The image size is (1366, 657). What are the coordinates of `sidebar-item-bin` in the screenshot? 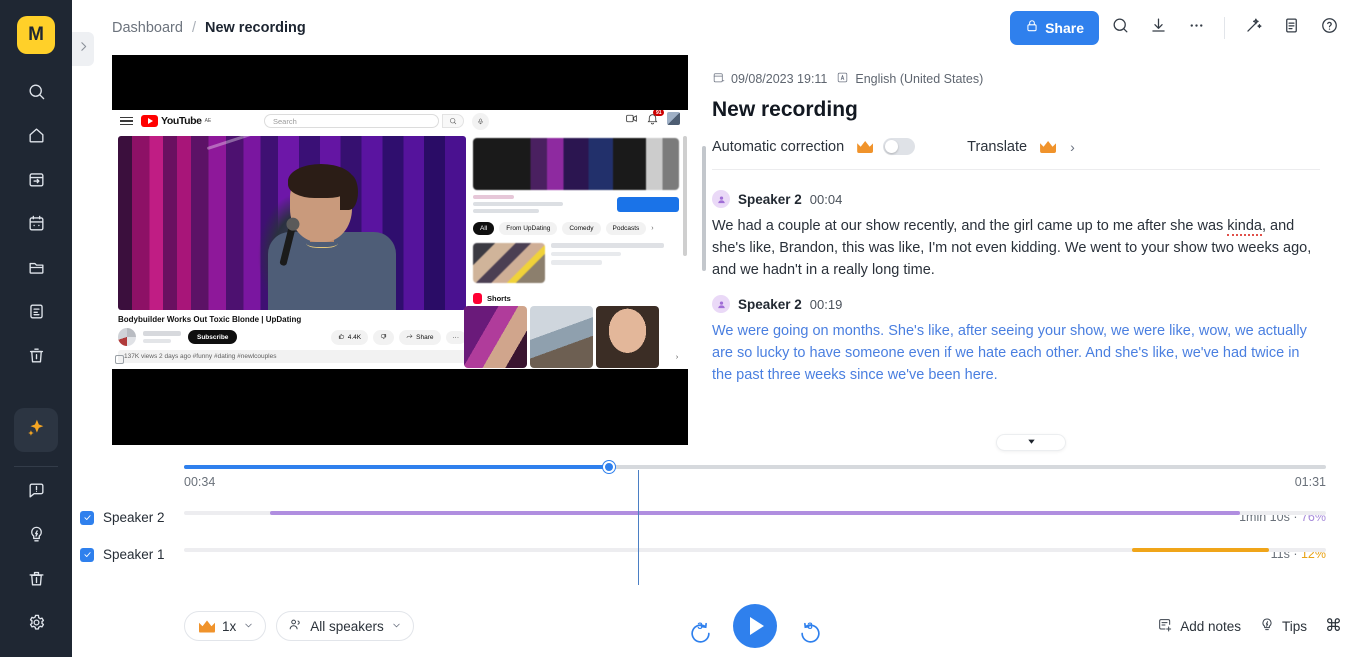 It's located at (36, 581).